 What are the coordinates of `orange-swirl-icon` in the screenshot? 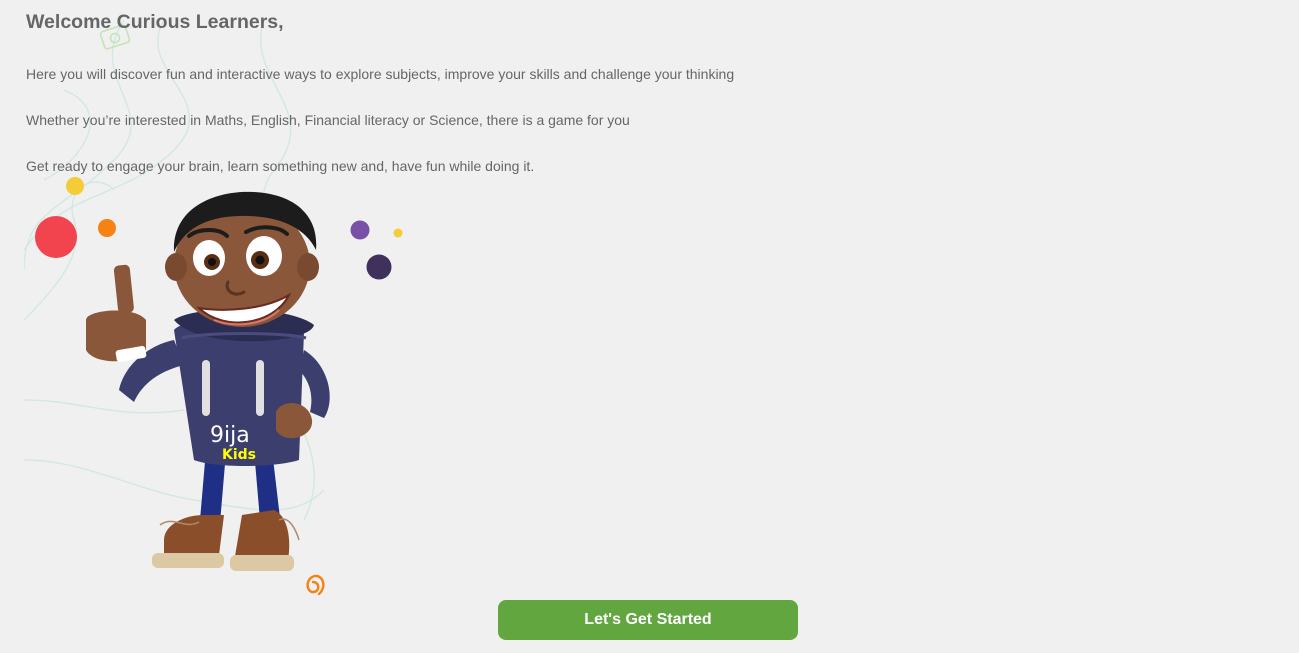 It's located at (315, 585).